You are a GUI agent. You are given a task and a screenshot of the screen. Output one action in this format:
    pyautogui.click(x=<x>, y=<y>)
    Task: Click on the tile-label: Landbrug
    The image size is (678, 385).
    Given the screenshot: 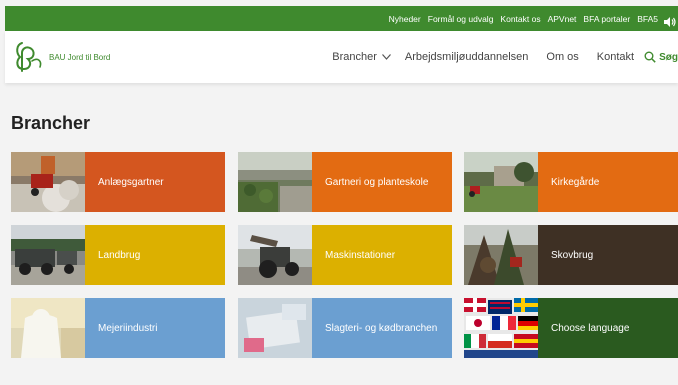 What is the action you would take?
    pyautogui.click(x=155, y=255)
    